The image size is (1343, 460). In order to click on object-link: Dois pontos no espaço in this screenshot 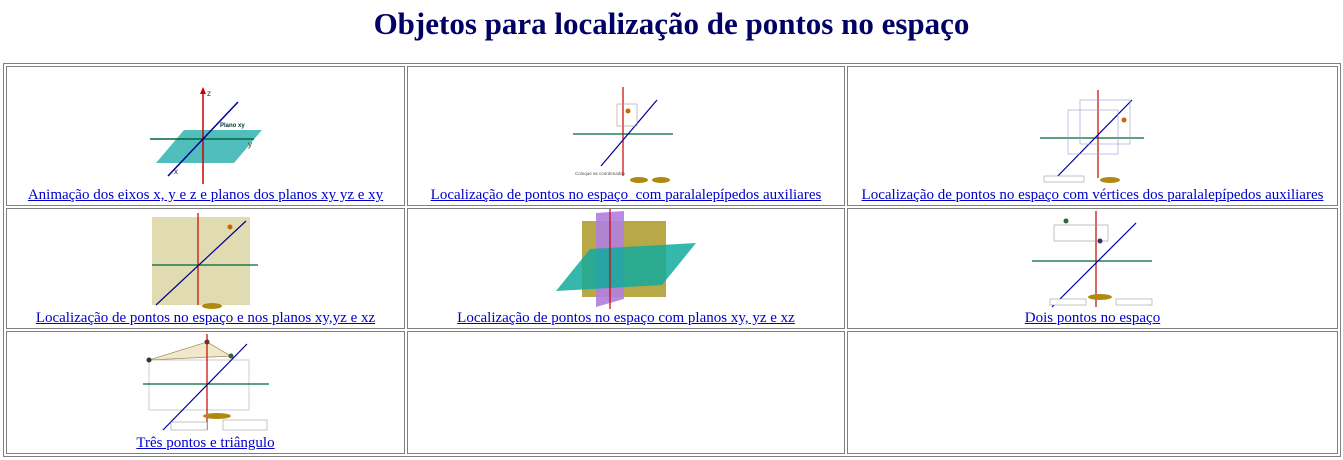, I will do `click(1092, 318)`.